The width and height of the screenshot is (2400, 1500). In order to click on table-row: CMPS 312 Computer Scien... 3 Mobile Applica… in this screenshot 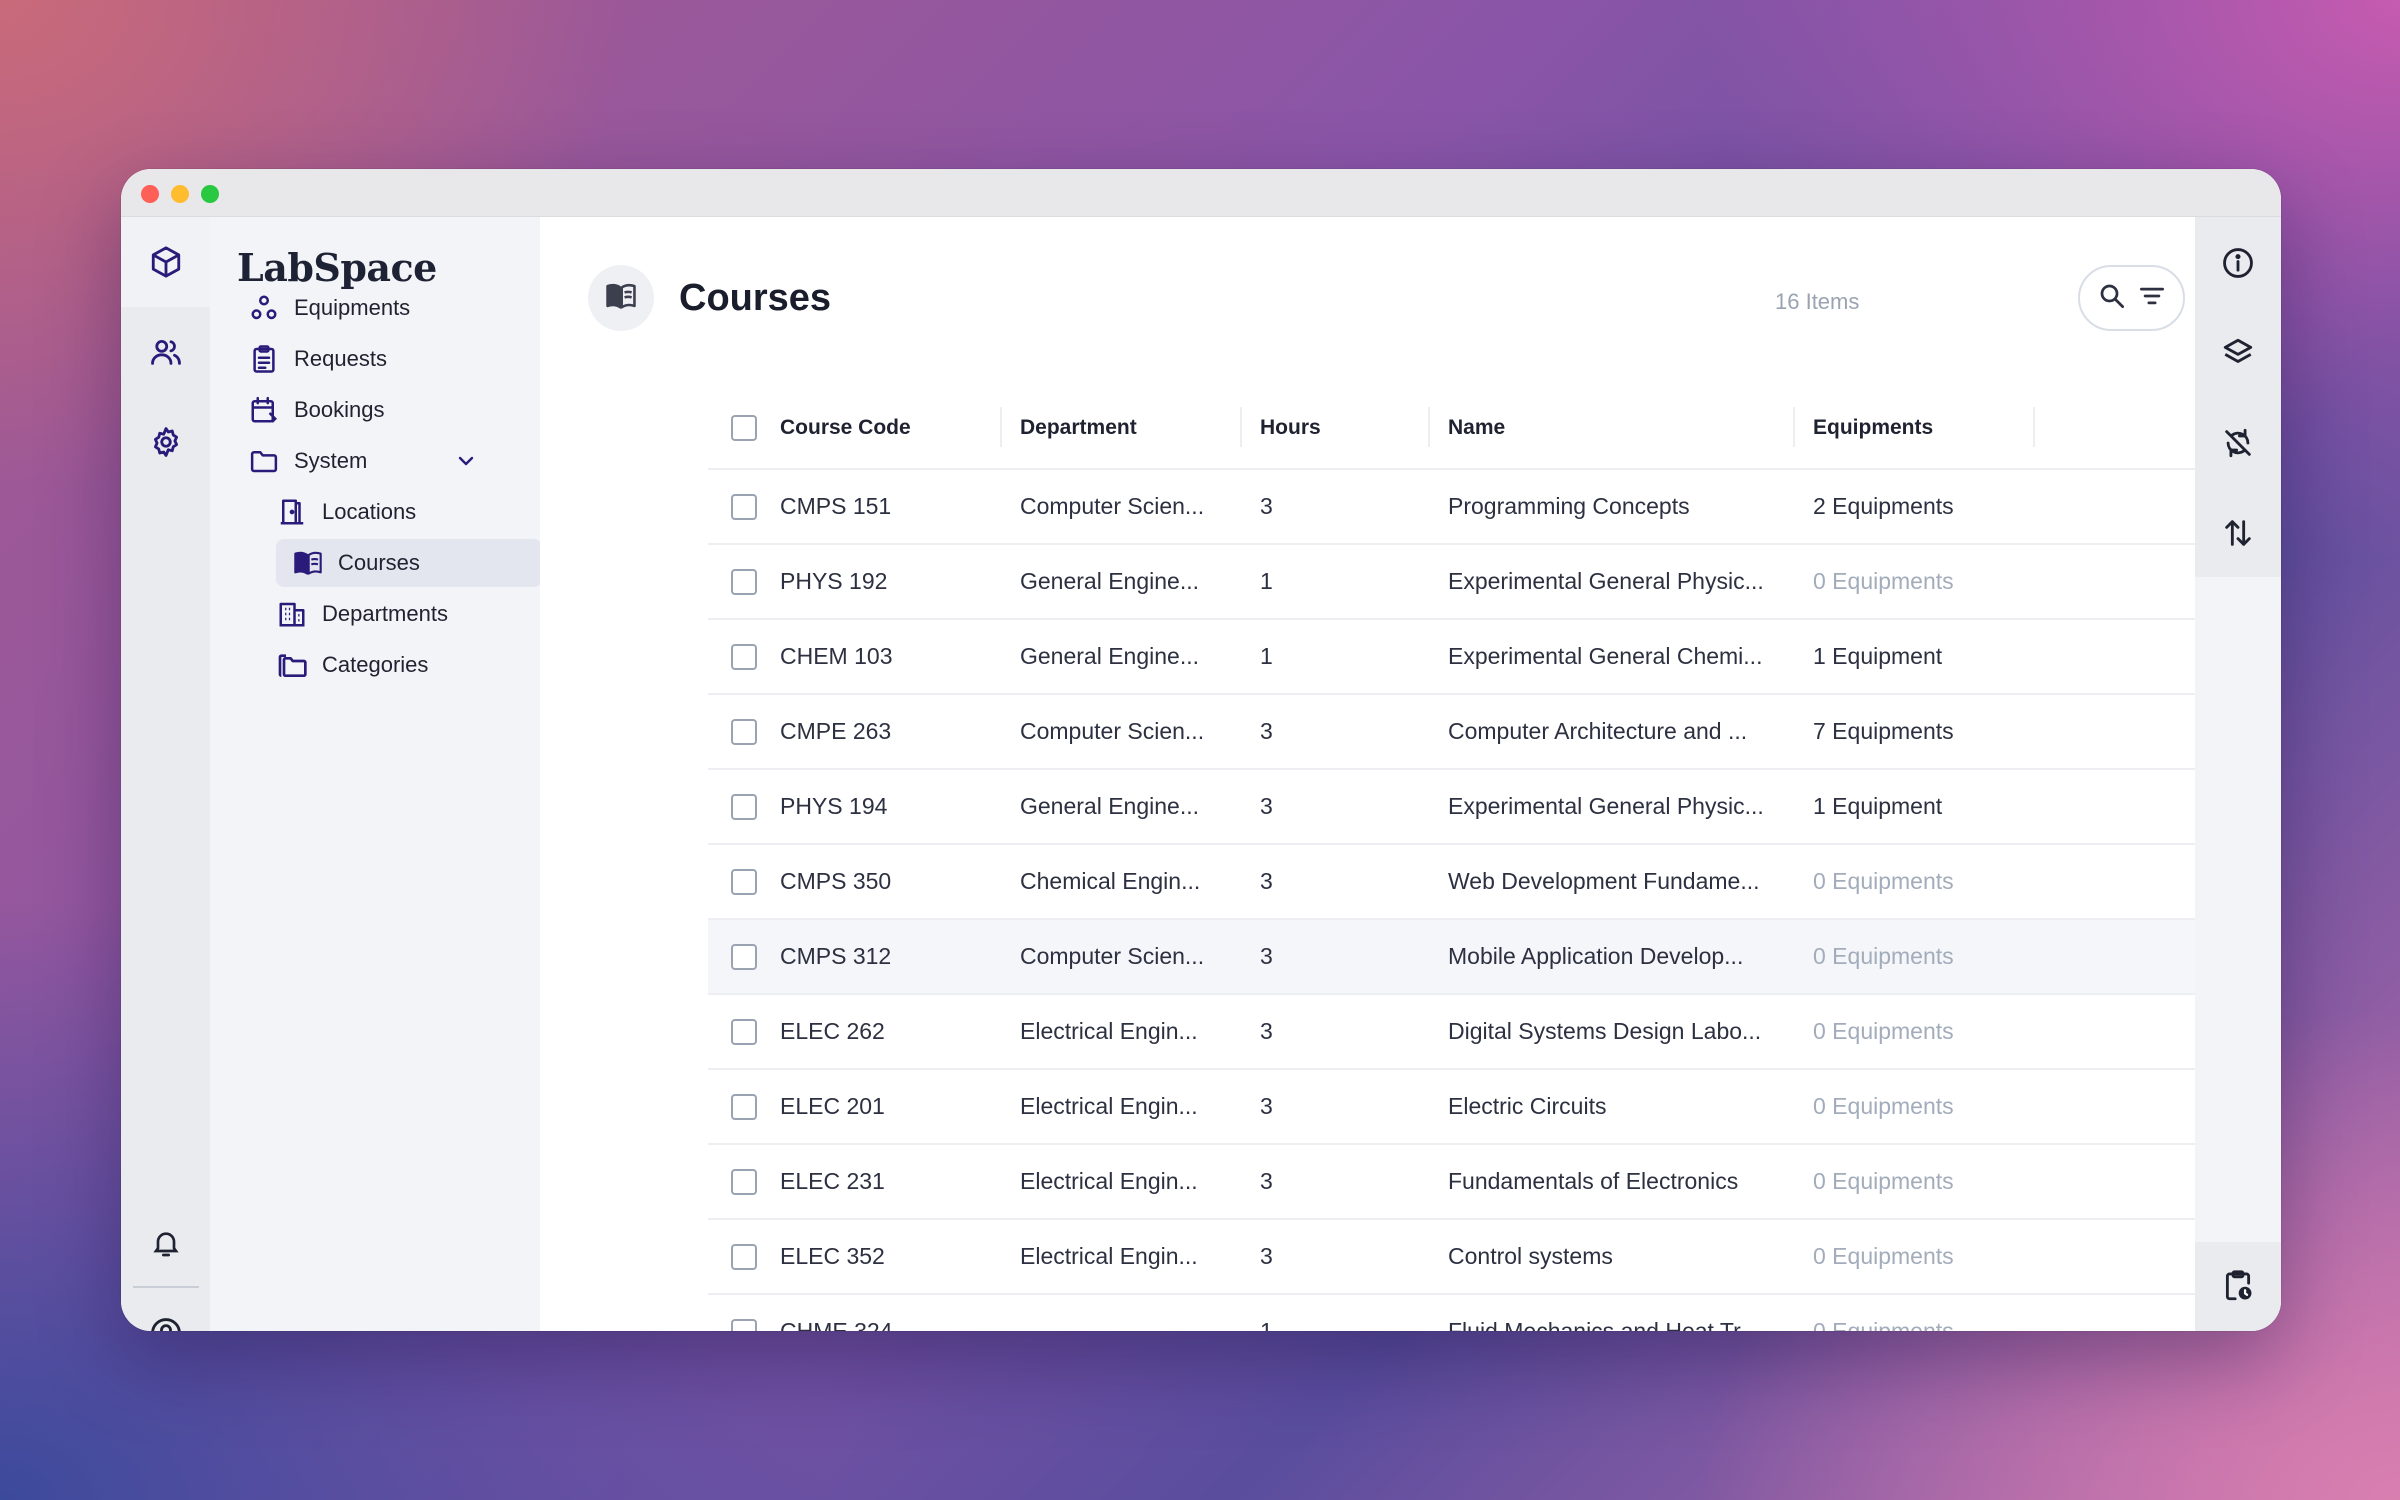, I will do `click(1451, 957)`.